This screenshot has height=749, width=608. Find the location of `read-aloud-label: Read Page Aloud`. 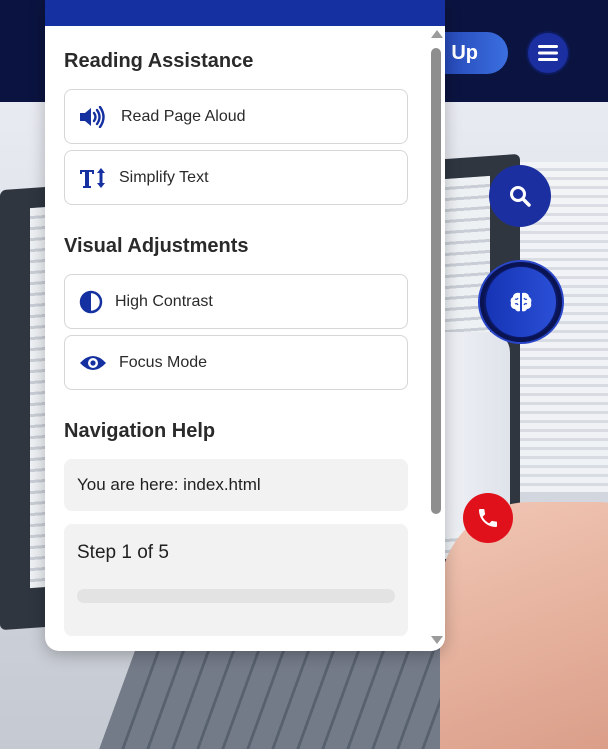

read-aloud-label: Read Page Aloud is located at coordinates (183, 116).